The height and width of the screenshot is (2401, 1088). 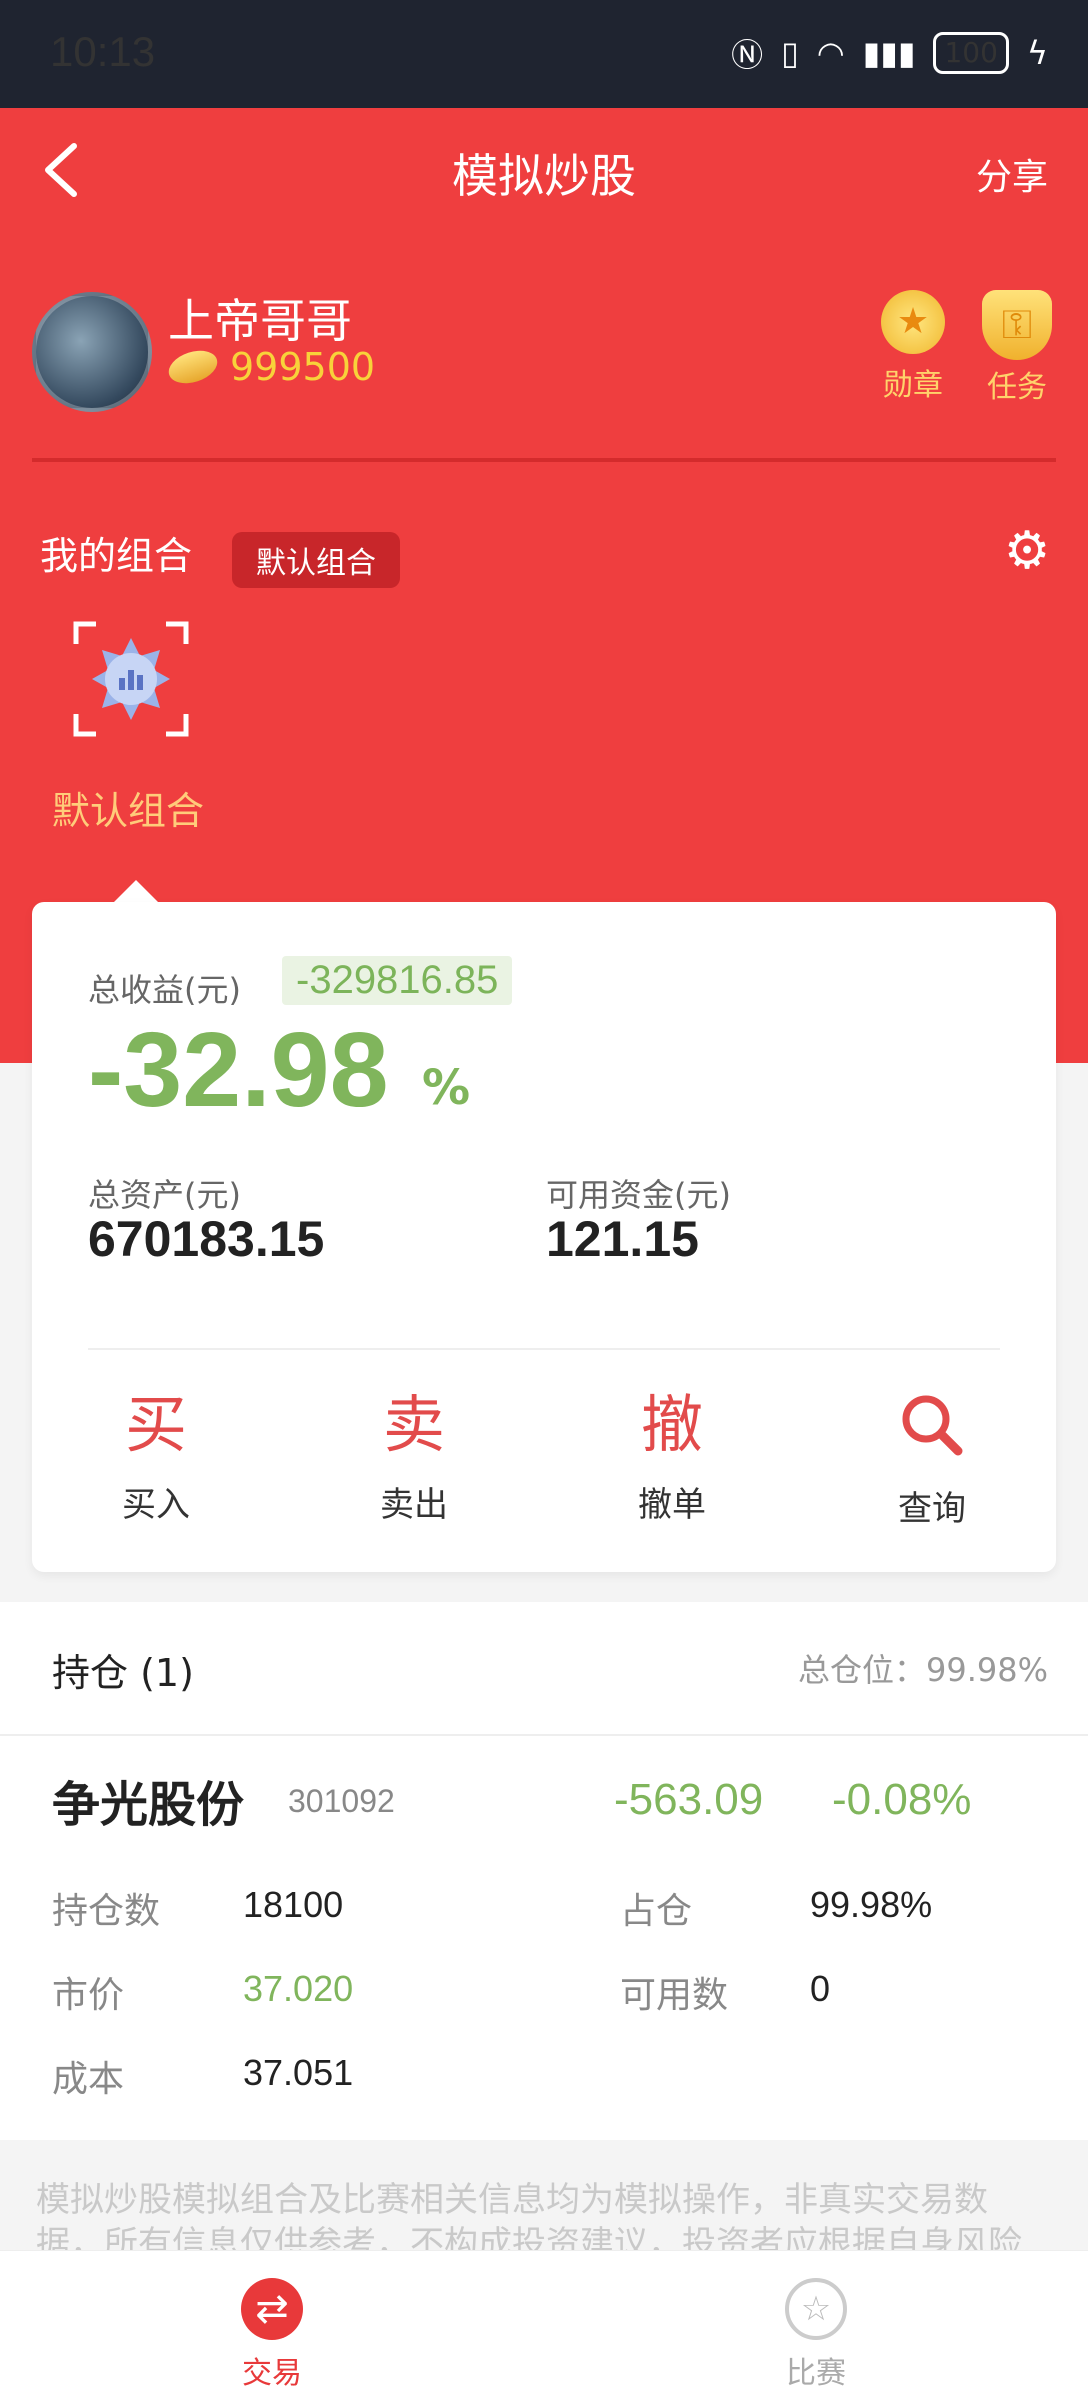 What do you see at coordinates (1027, 551) in the screenshot?
I see `gear-icon: ⚙` at bounding box center [1027, 551].